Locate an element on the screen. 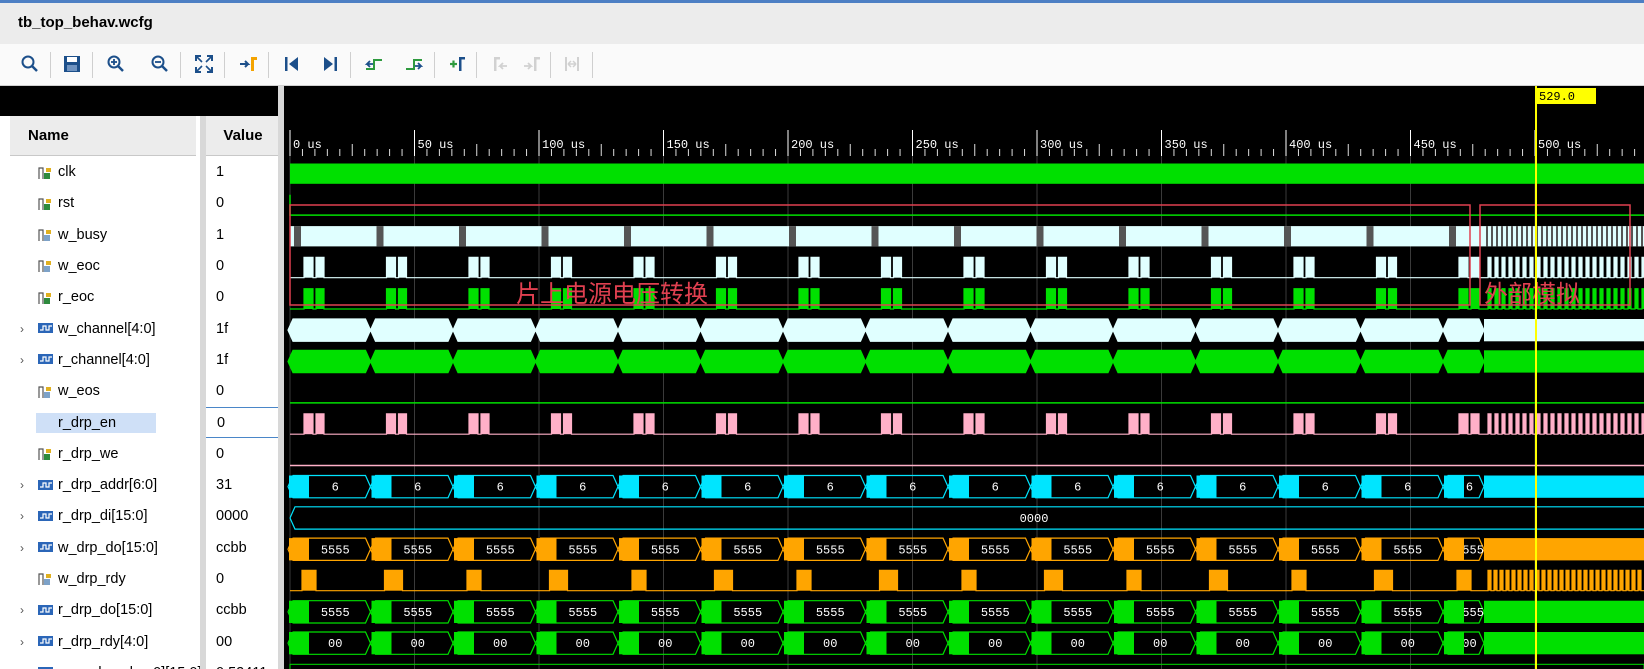 The image size is (1644, 669). signal-row-r-drp-do-15-0: › r_drp_do[15:0] is located at coordinates (102, 610).